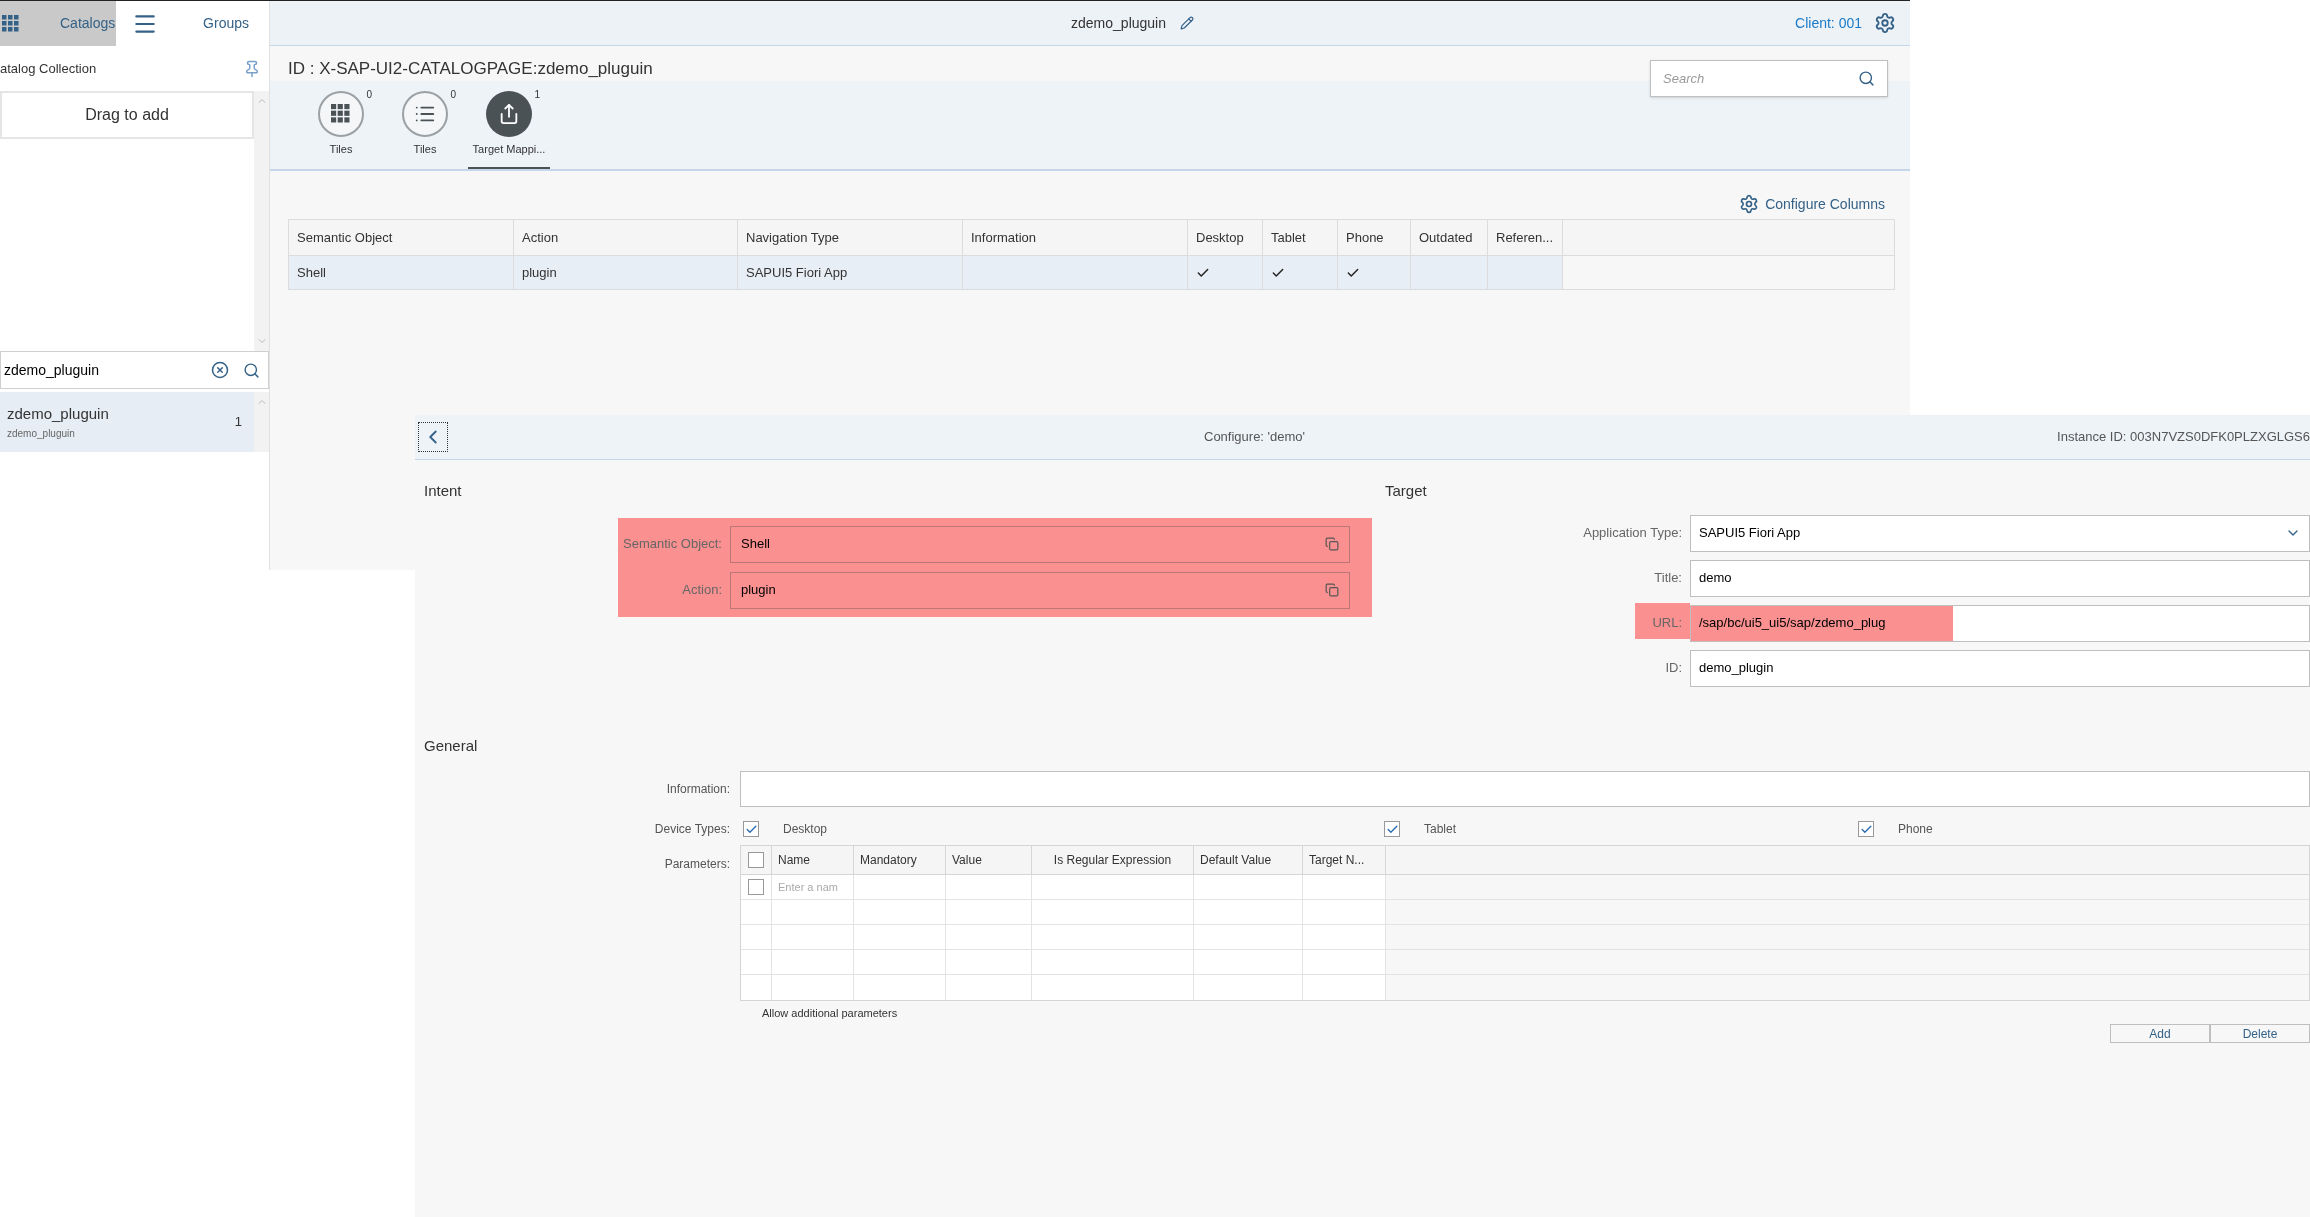 Image resolution: width=2310 pixels, height=1217 pixels. Describe the element at coordinates (58, 414) in the screenshot. I see `item-title: zdemo_pluguin` at that location.